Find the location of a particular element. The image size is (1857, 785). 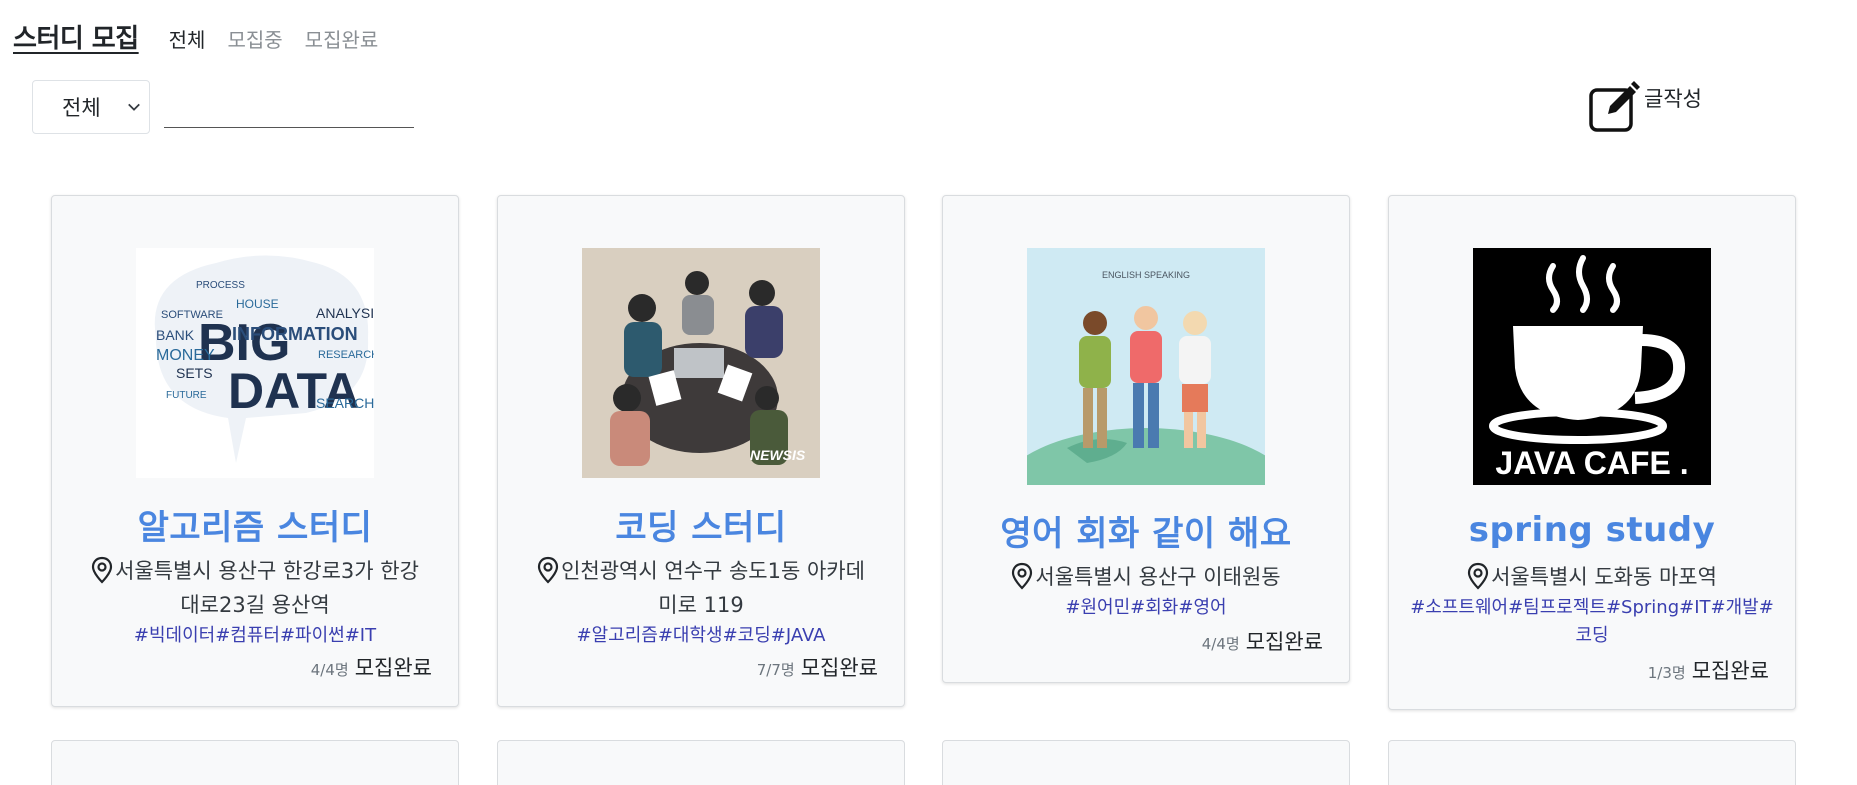

svg-text: BANK is located at coordinates (175, 335).